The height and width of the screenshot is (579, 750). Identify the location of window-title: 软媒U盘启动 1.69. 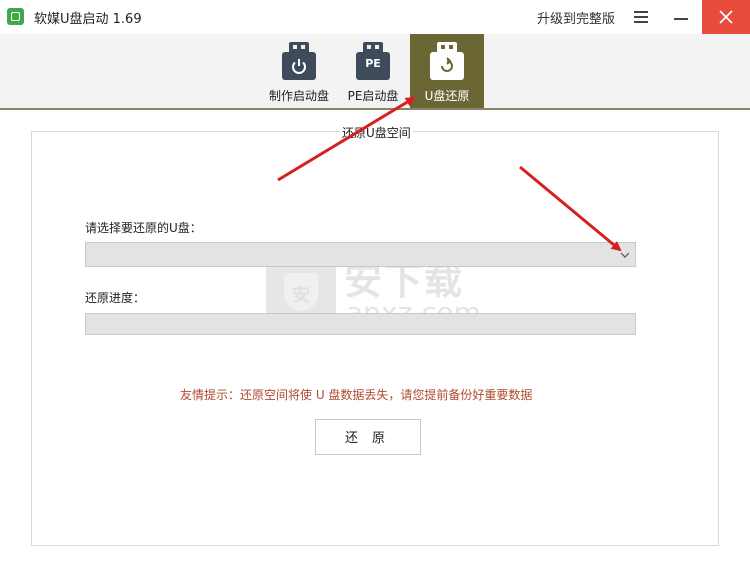
(88, 19).